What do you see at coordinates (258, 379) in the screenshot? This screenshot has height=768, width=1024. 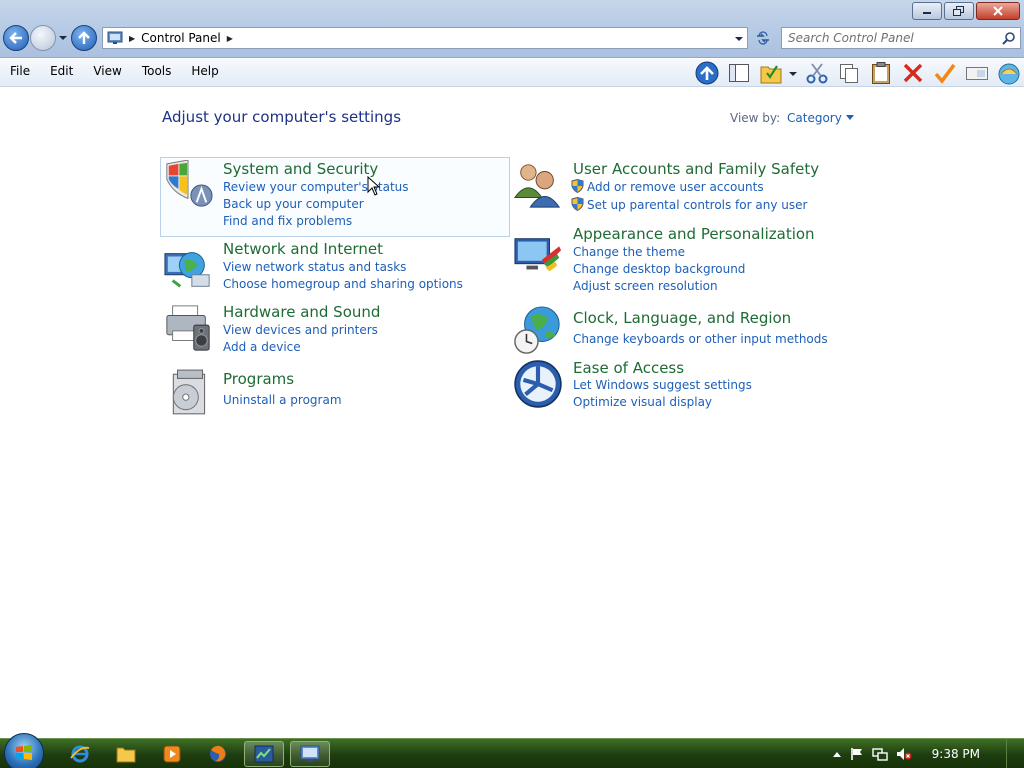 I see `category-title: Programs` at bounding box center [258, 379].